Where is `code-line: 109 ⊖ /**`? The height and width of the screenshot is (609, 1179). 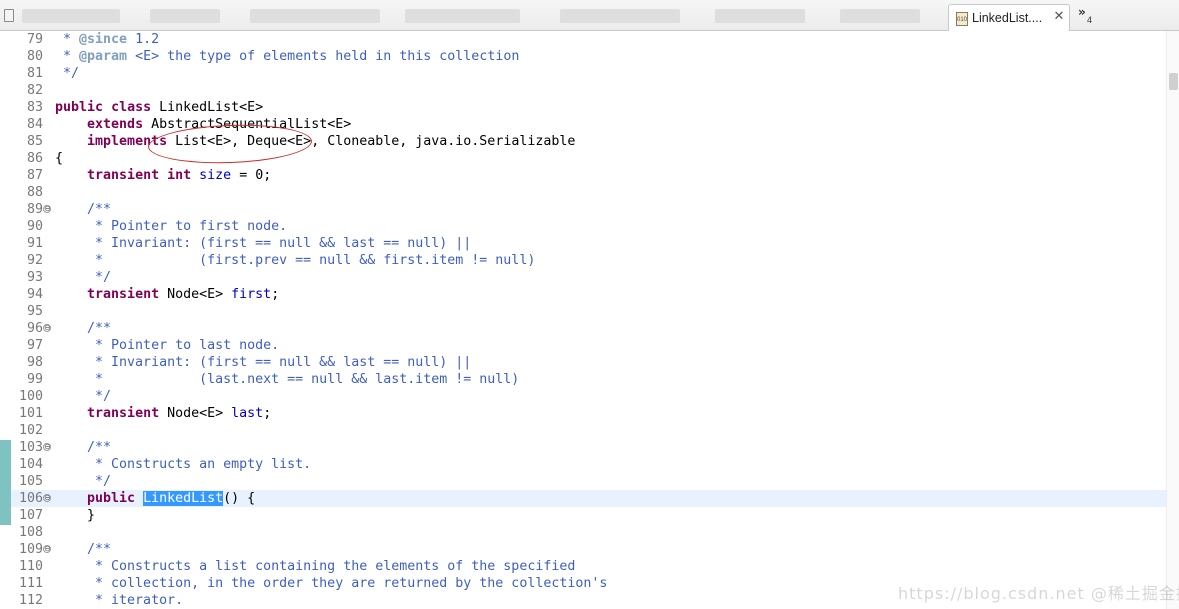
code-line: 109 ⊖ /** is located at coordinates (588, 549).